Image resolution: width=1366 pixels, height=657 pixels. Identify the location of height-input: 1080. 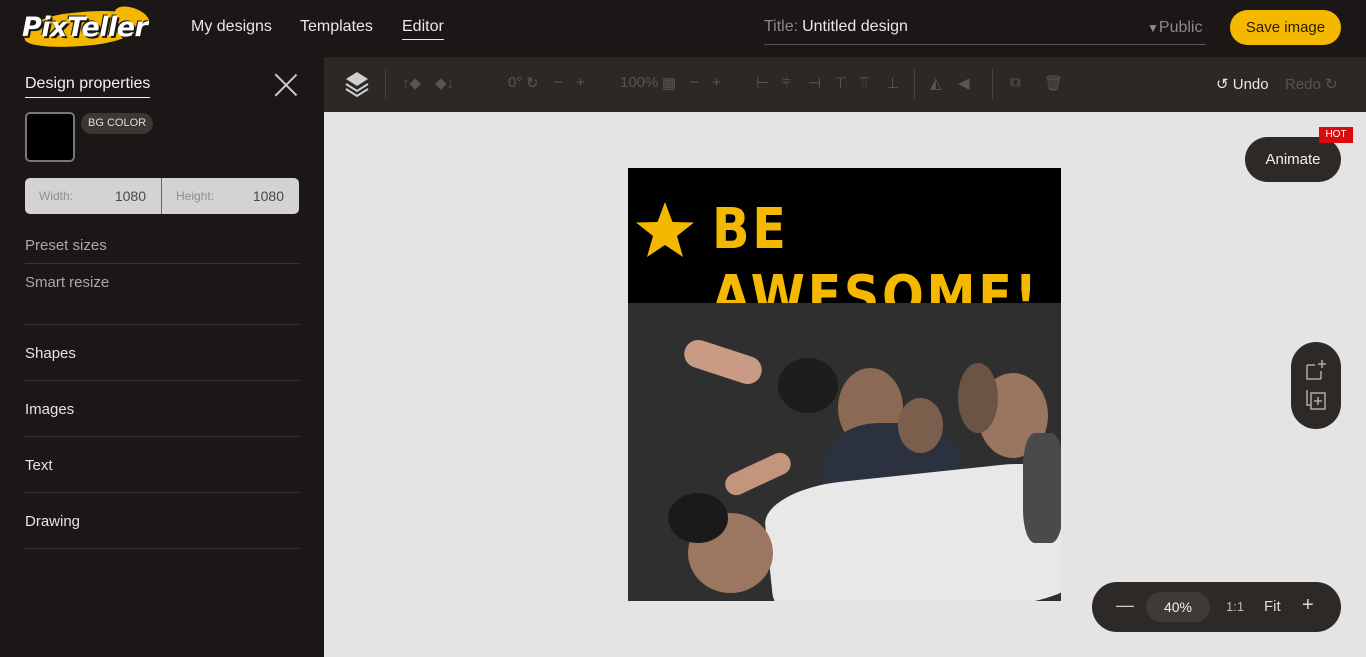
(268, 196).